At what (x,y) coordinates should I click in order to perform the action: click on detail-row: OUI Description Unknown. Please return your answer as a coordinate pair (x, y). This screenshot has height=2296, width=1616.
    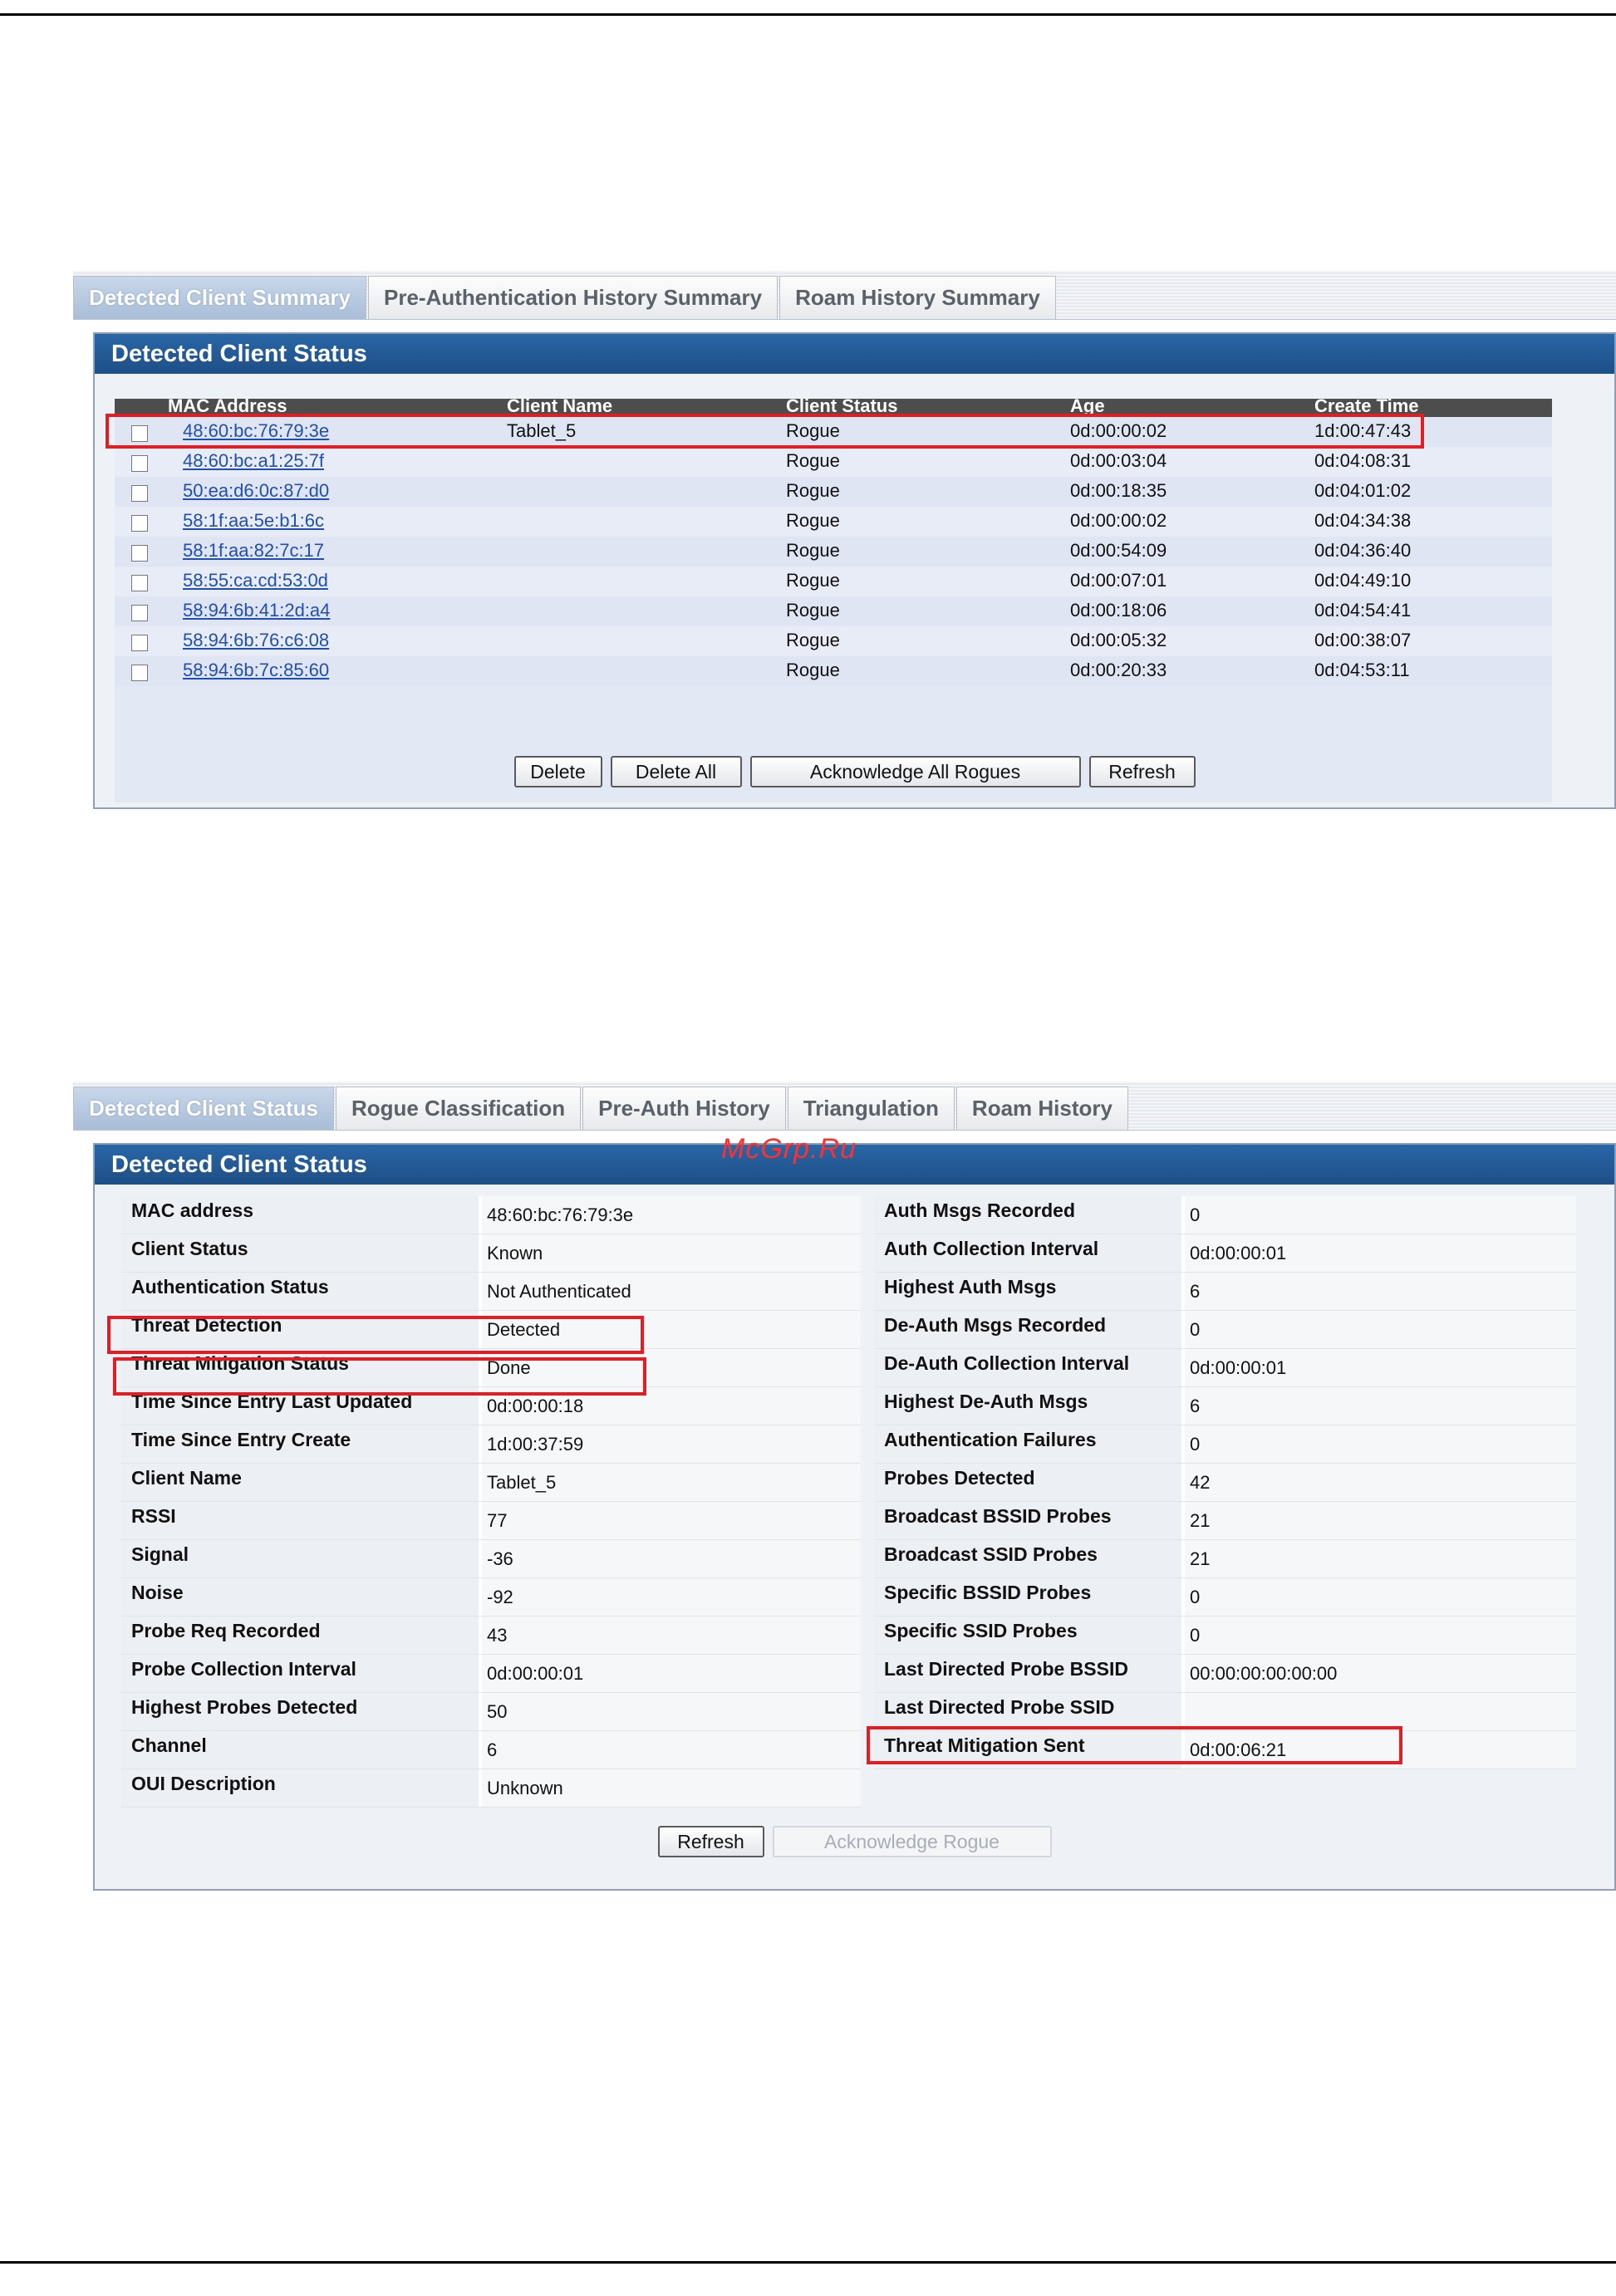
    Looking at the image, I should click on (491, 1789).